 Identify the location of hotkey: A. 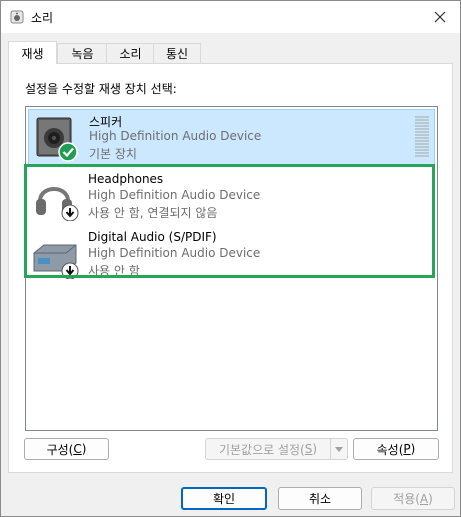
(424, 498).